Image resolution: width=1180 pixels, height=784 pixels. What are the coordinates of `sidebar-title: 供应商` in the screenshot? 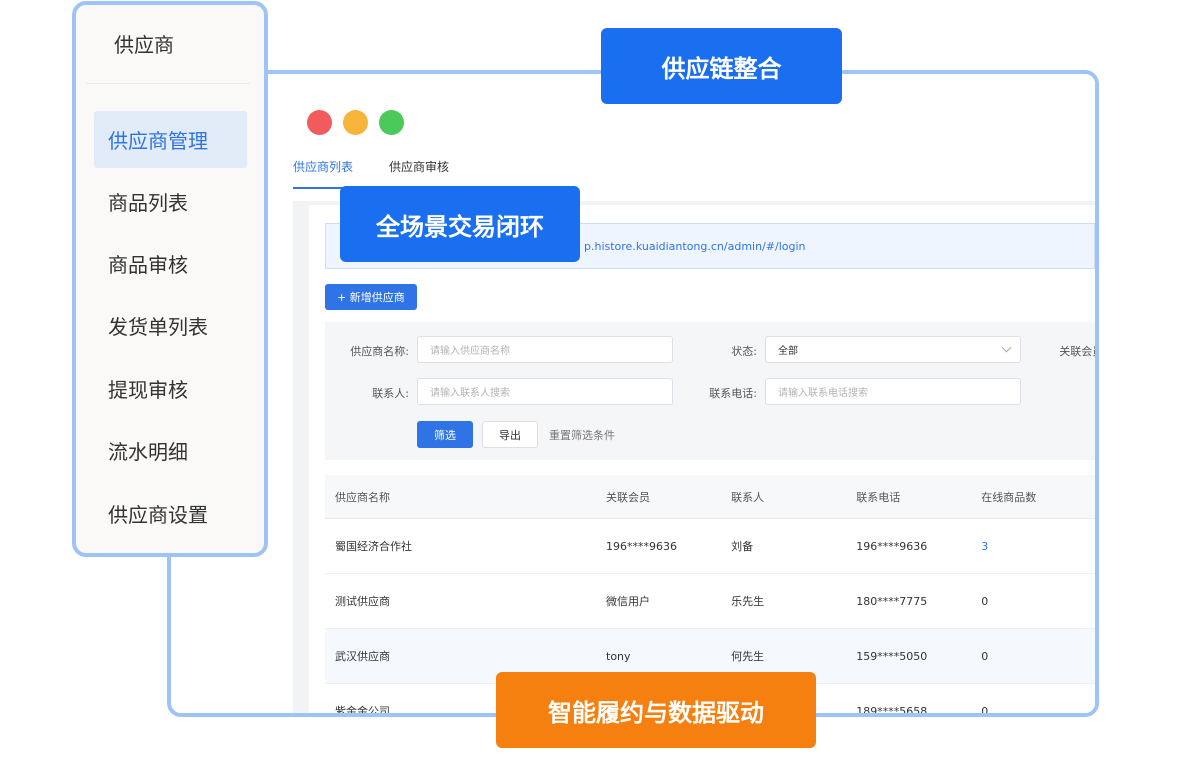 It's located at (144, 45).